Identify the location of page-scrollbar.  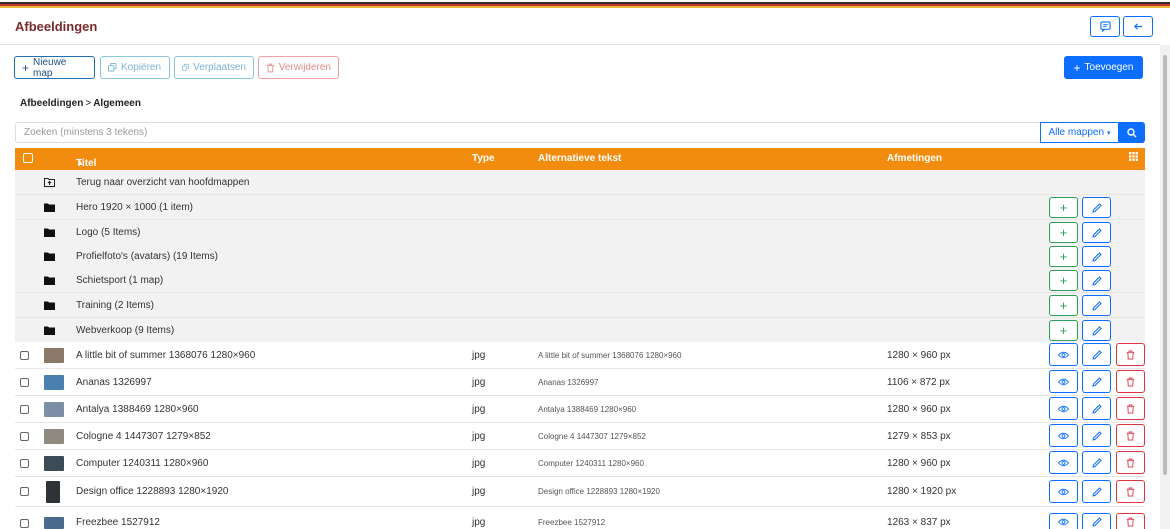
(1165, 287).